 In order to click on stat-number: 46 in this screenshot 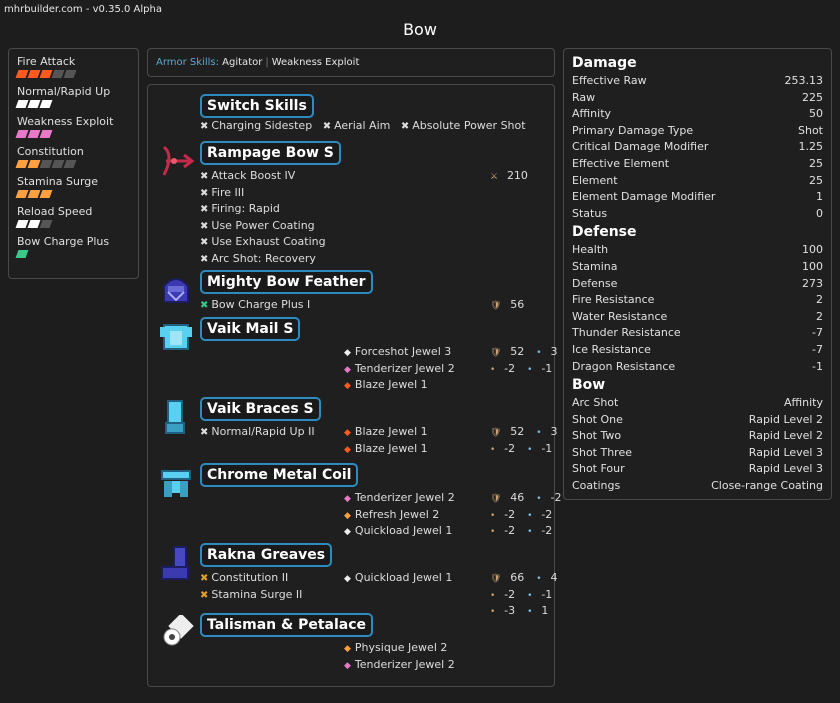, I will do `click(517, 497)`.